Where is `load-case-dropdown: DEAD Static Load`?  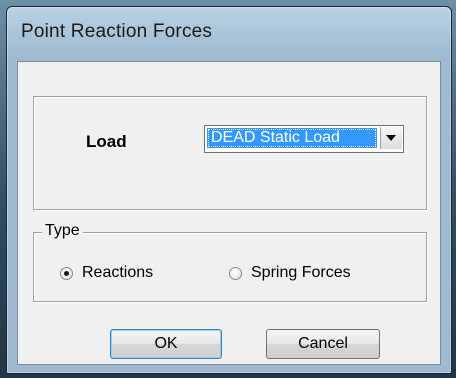 load-case-dropdown: DEAD Static Load is located at coordinates (304, 139).